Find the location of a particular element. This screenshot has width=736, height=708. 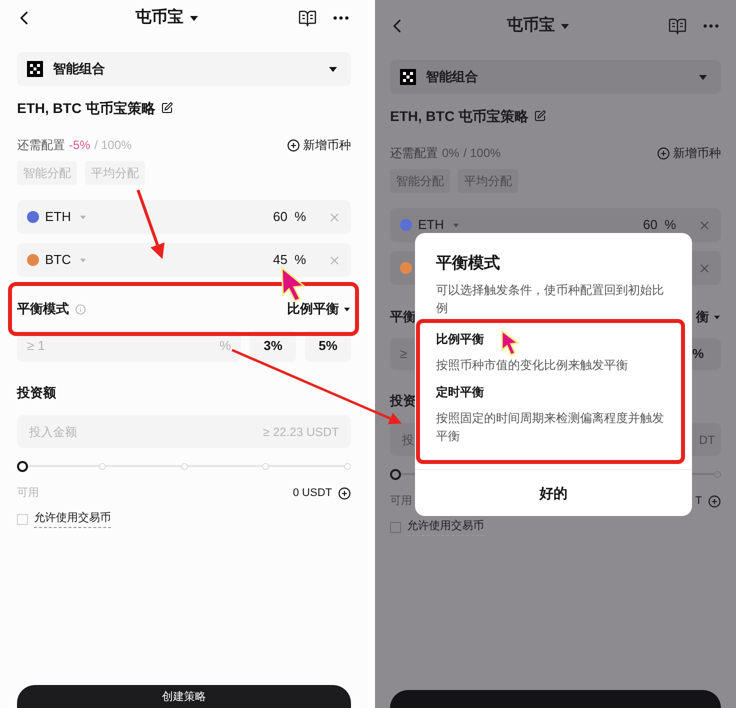

option-description: 按照币种市值的变化比例来触发平衡 is located at coordinates (532, 365).